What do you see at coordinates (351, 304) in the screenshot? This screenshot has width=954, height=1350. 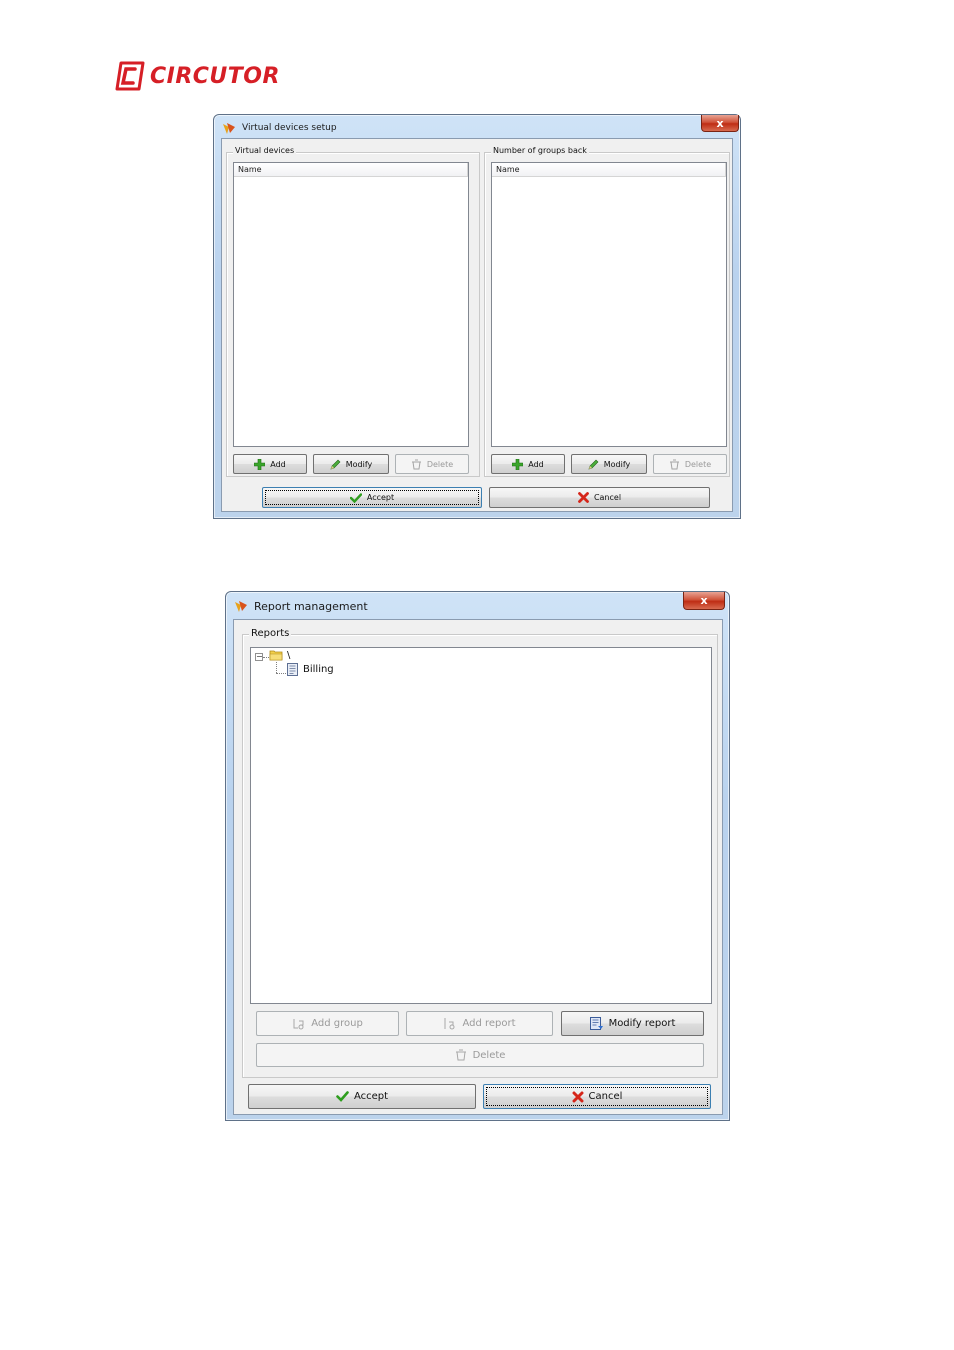 I see `virtual-devices-list: Name` at bounding box center [351, 304].